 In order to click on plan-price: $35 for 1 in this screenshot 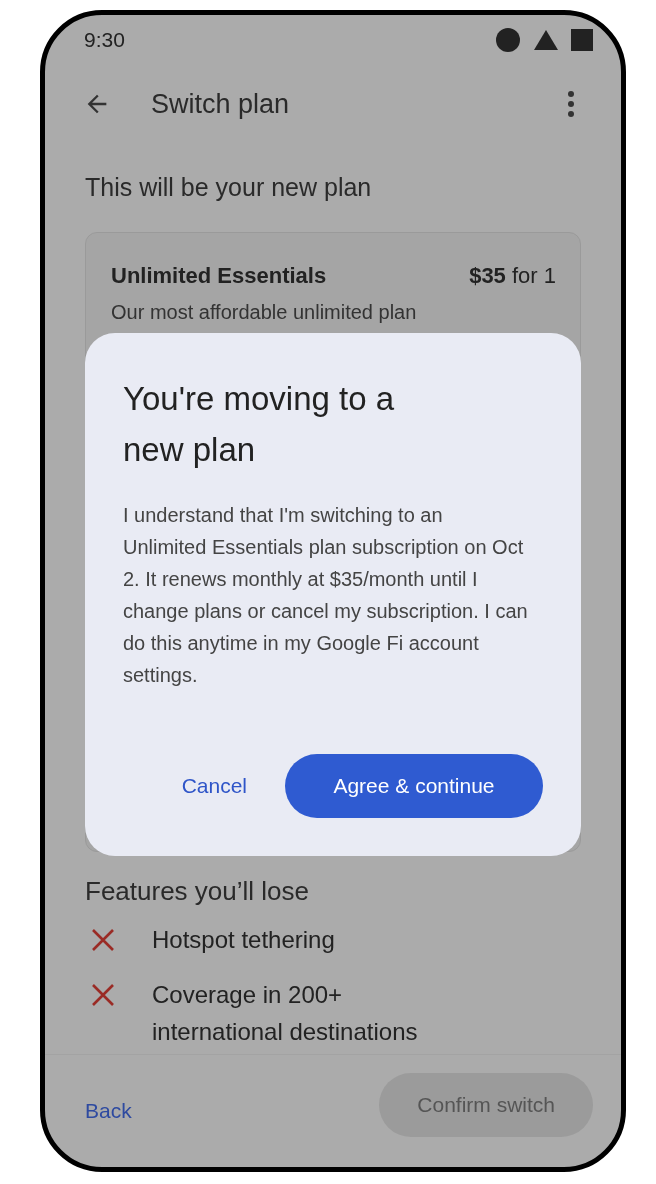, I will do `click(512, 276)`.